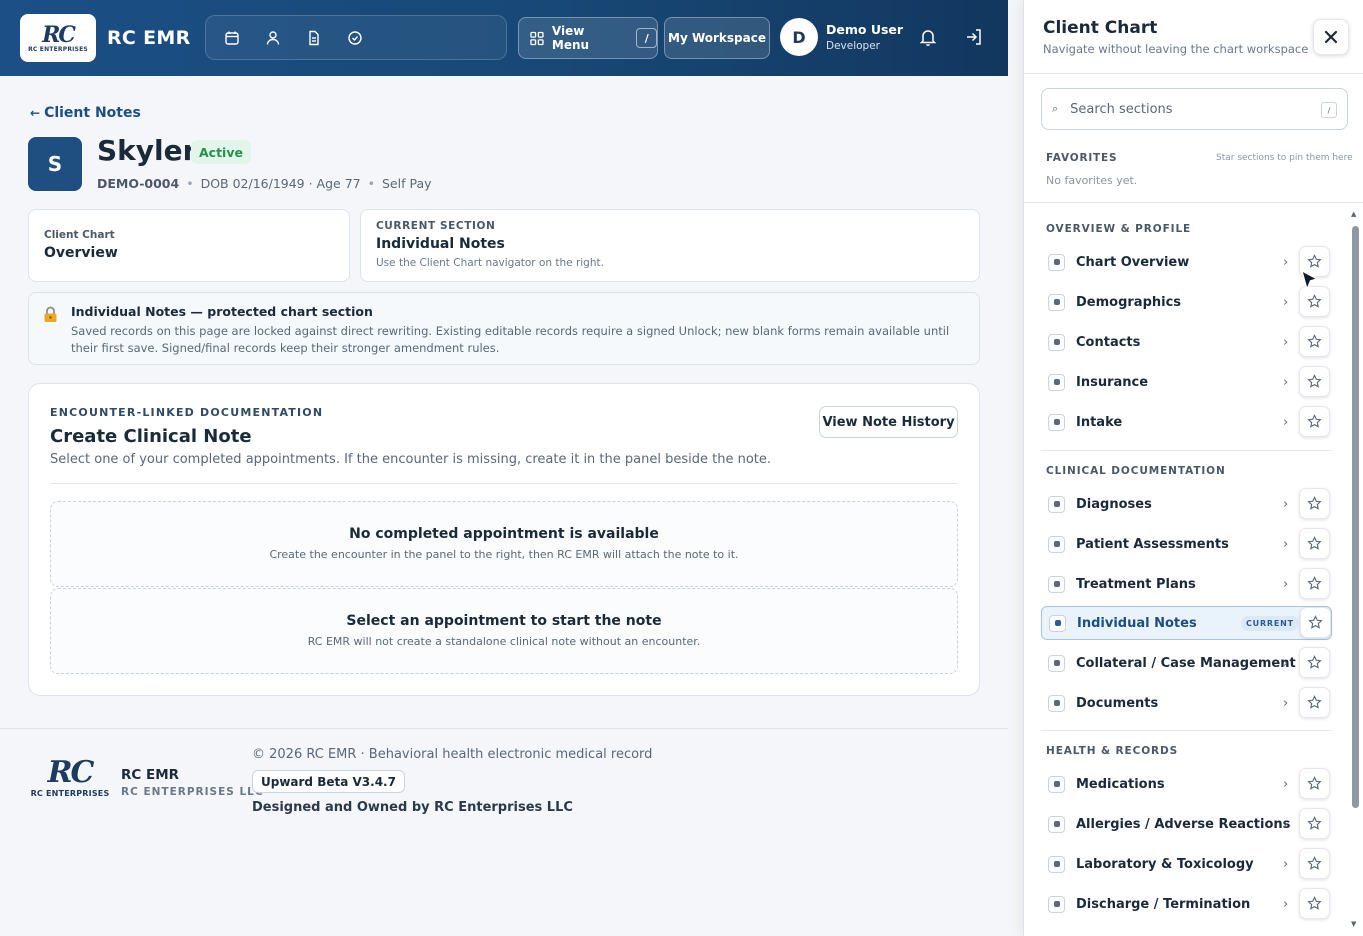  Describe the element at coordinates (1186, 703) in the screenshot. I see `nav-item-documents: Documents ›` at that location.